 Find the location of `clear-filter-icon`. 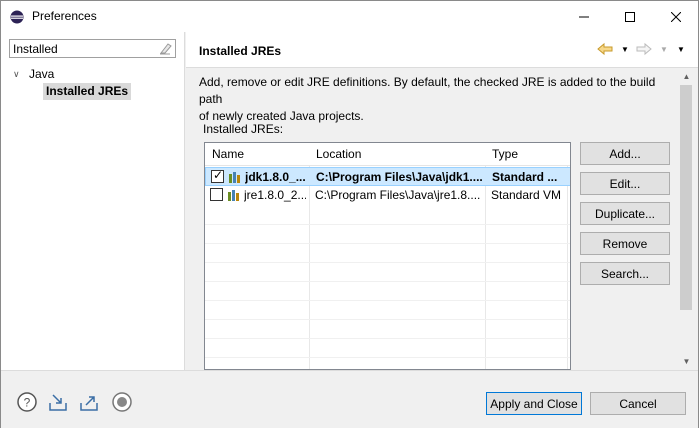

clear-filter-icon is located at coordinates (165, 48).